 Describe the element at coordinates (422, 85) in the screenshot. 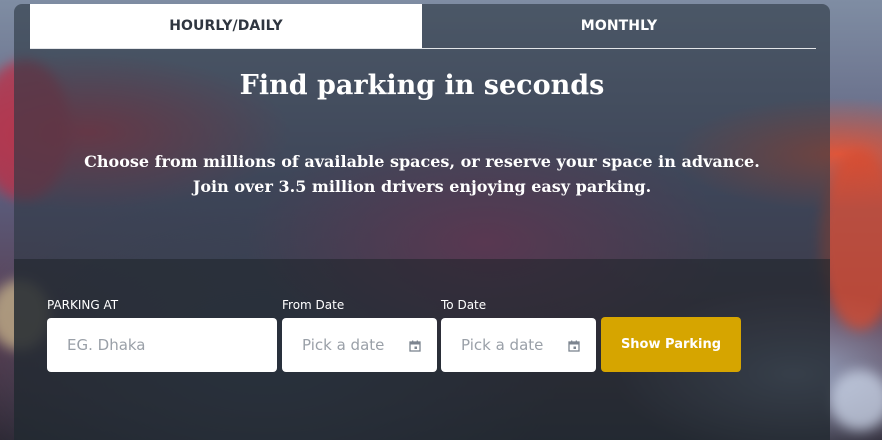

I see `page-title: Find parking in seconds` at that location.